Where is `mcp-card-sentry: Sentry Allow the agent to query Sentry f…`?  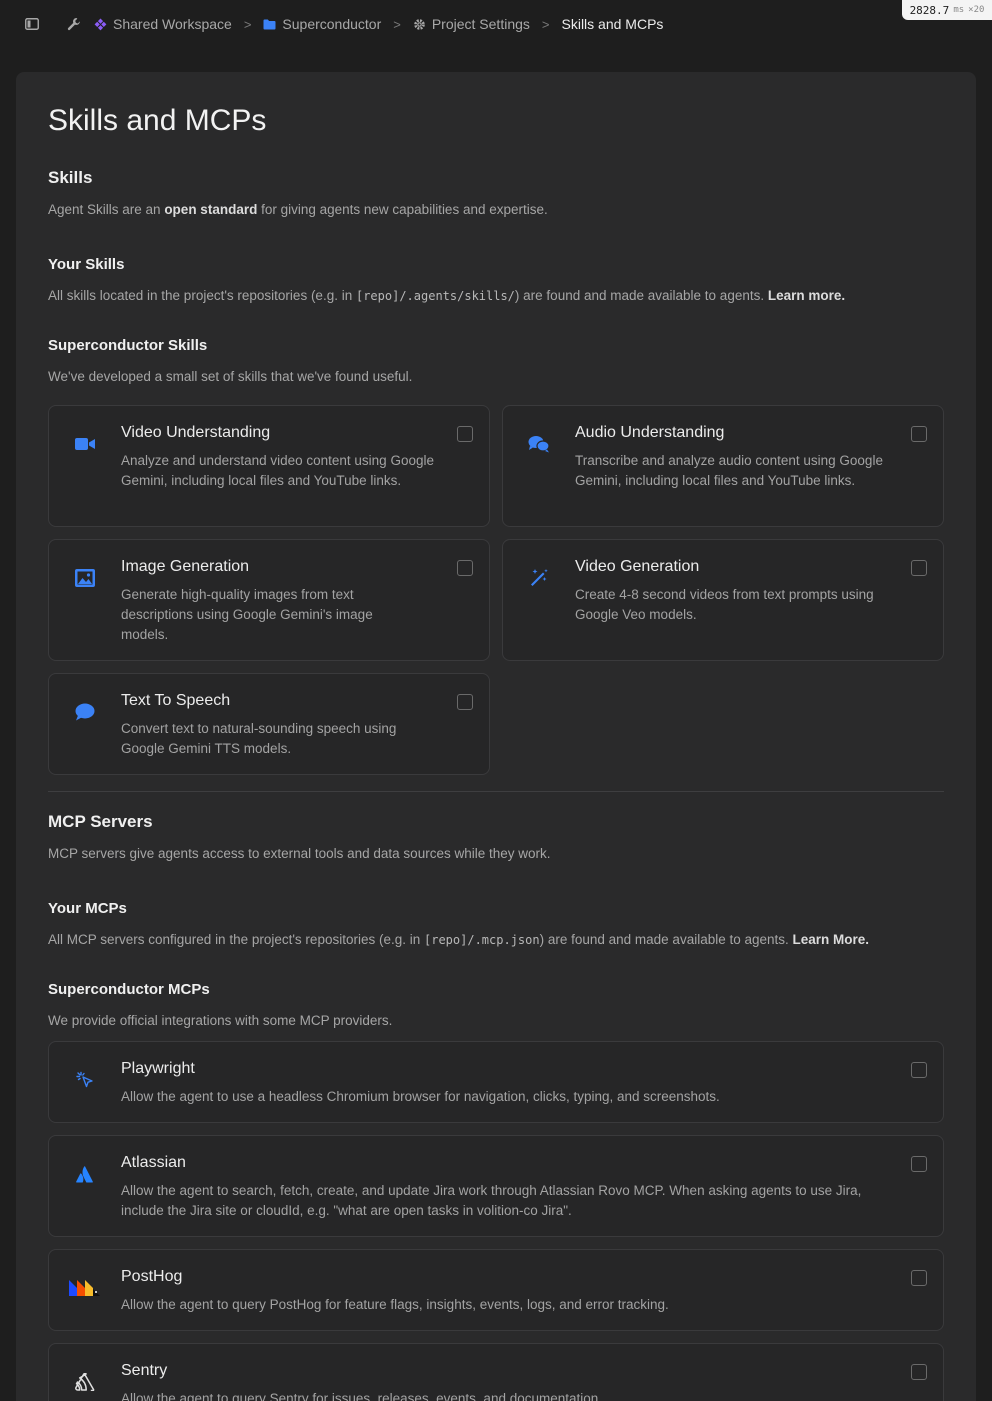 mcp-card-sentry: Sentry Allow the agent to query Sentry f… is located at coordinates (496, 1372).